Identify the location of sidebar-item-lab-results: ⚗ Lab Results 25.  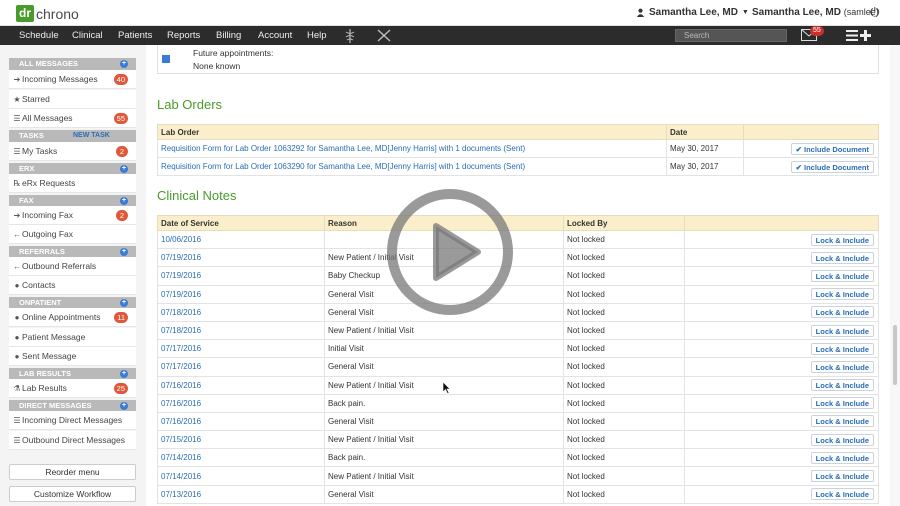
(72, 388).